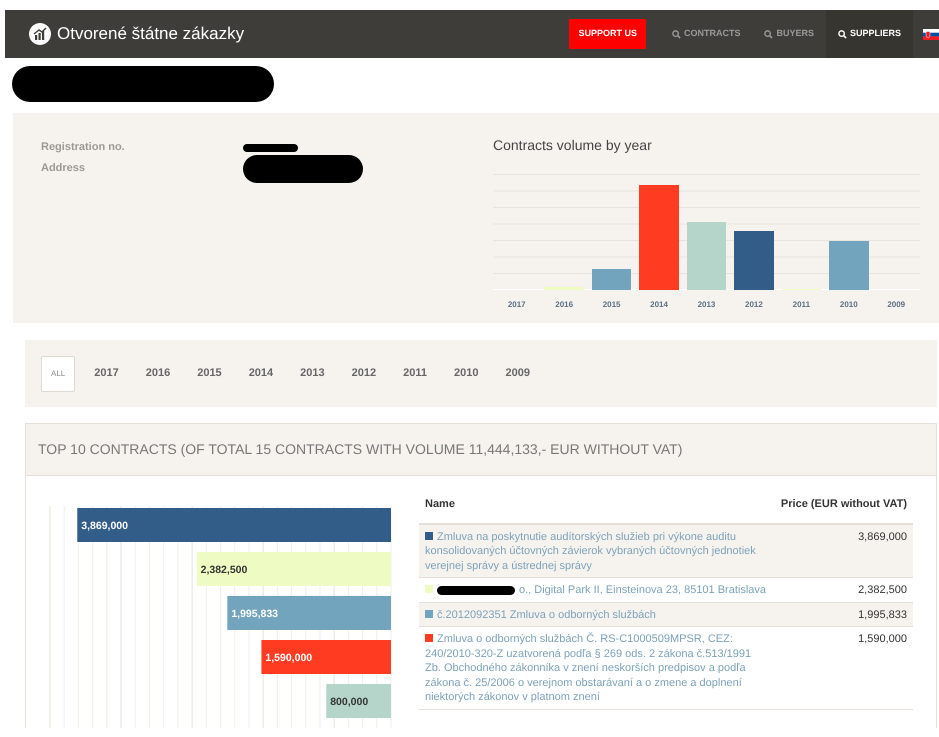 This screenshot has height=737, width=939. Describe the element at coordinates (517, 304) in the screenshot. I see `axis-label: 2017` at that location.